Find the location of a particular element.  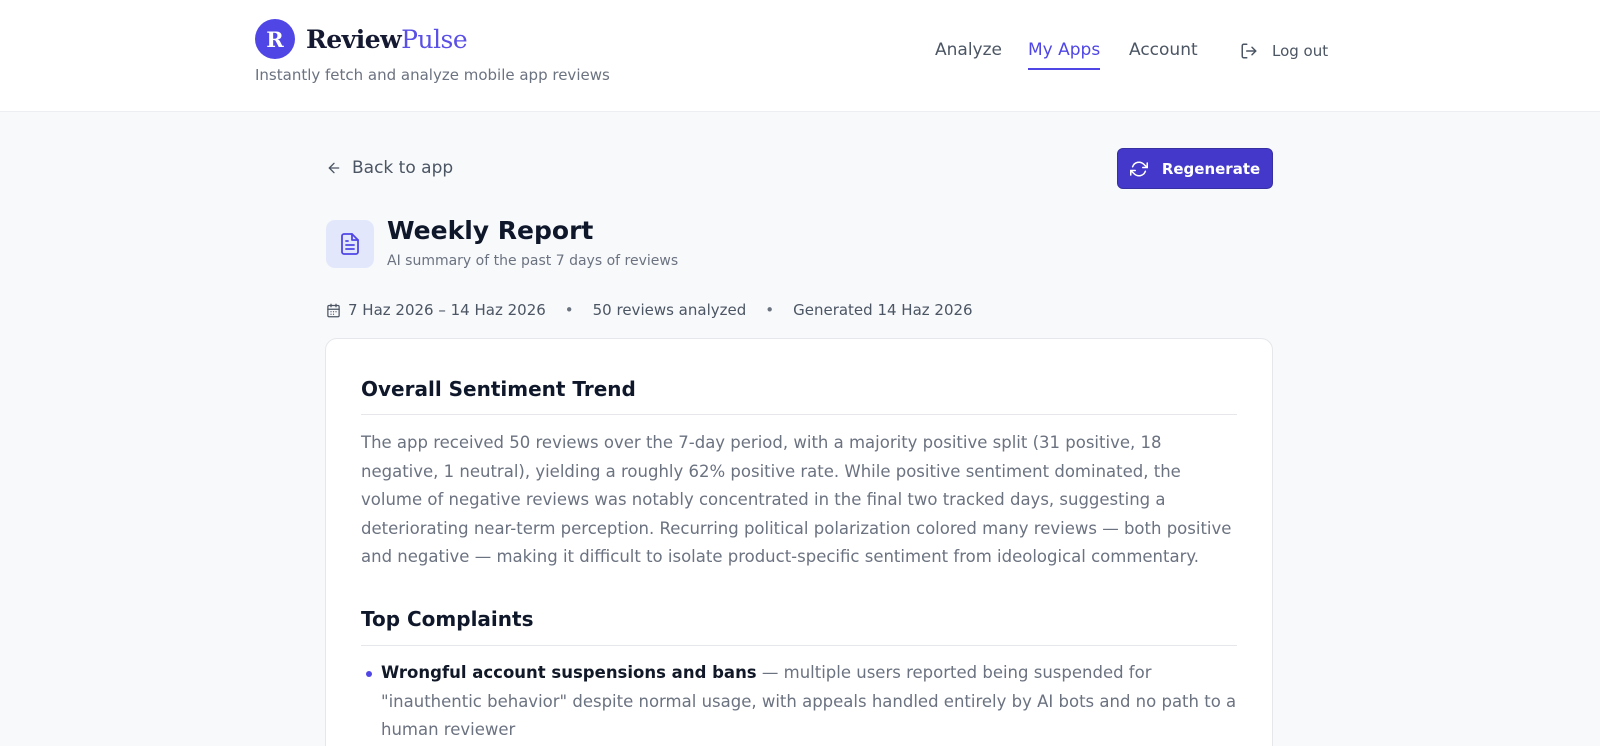

brand-name: ReviewPulse is located at coordinates (387, 39).